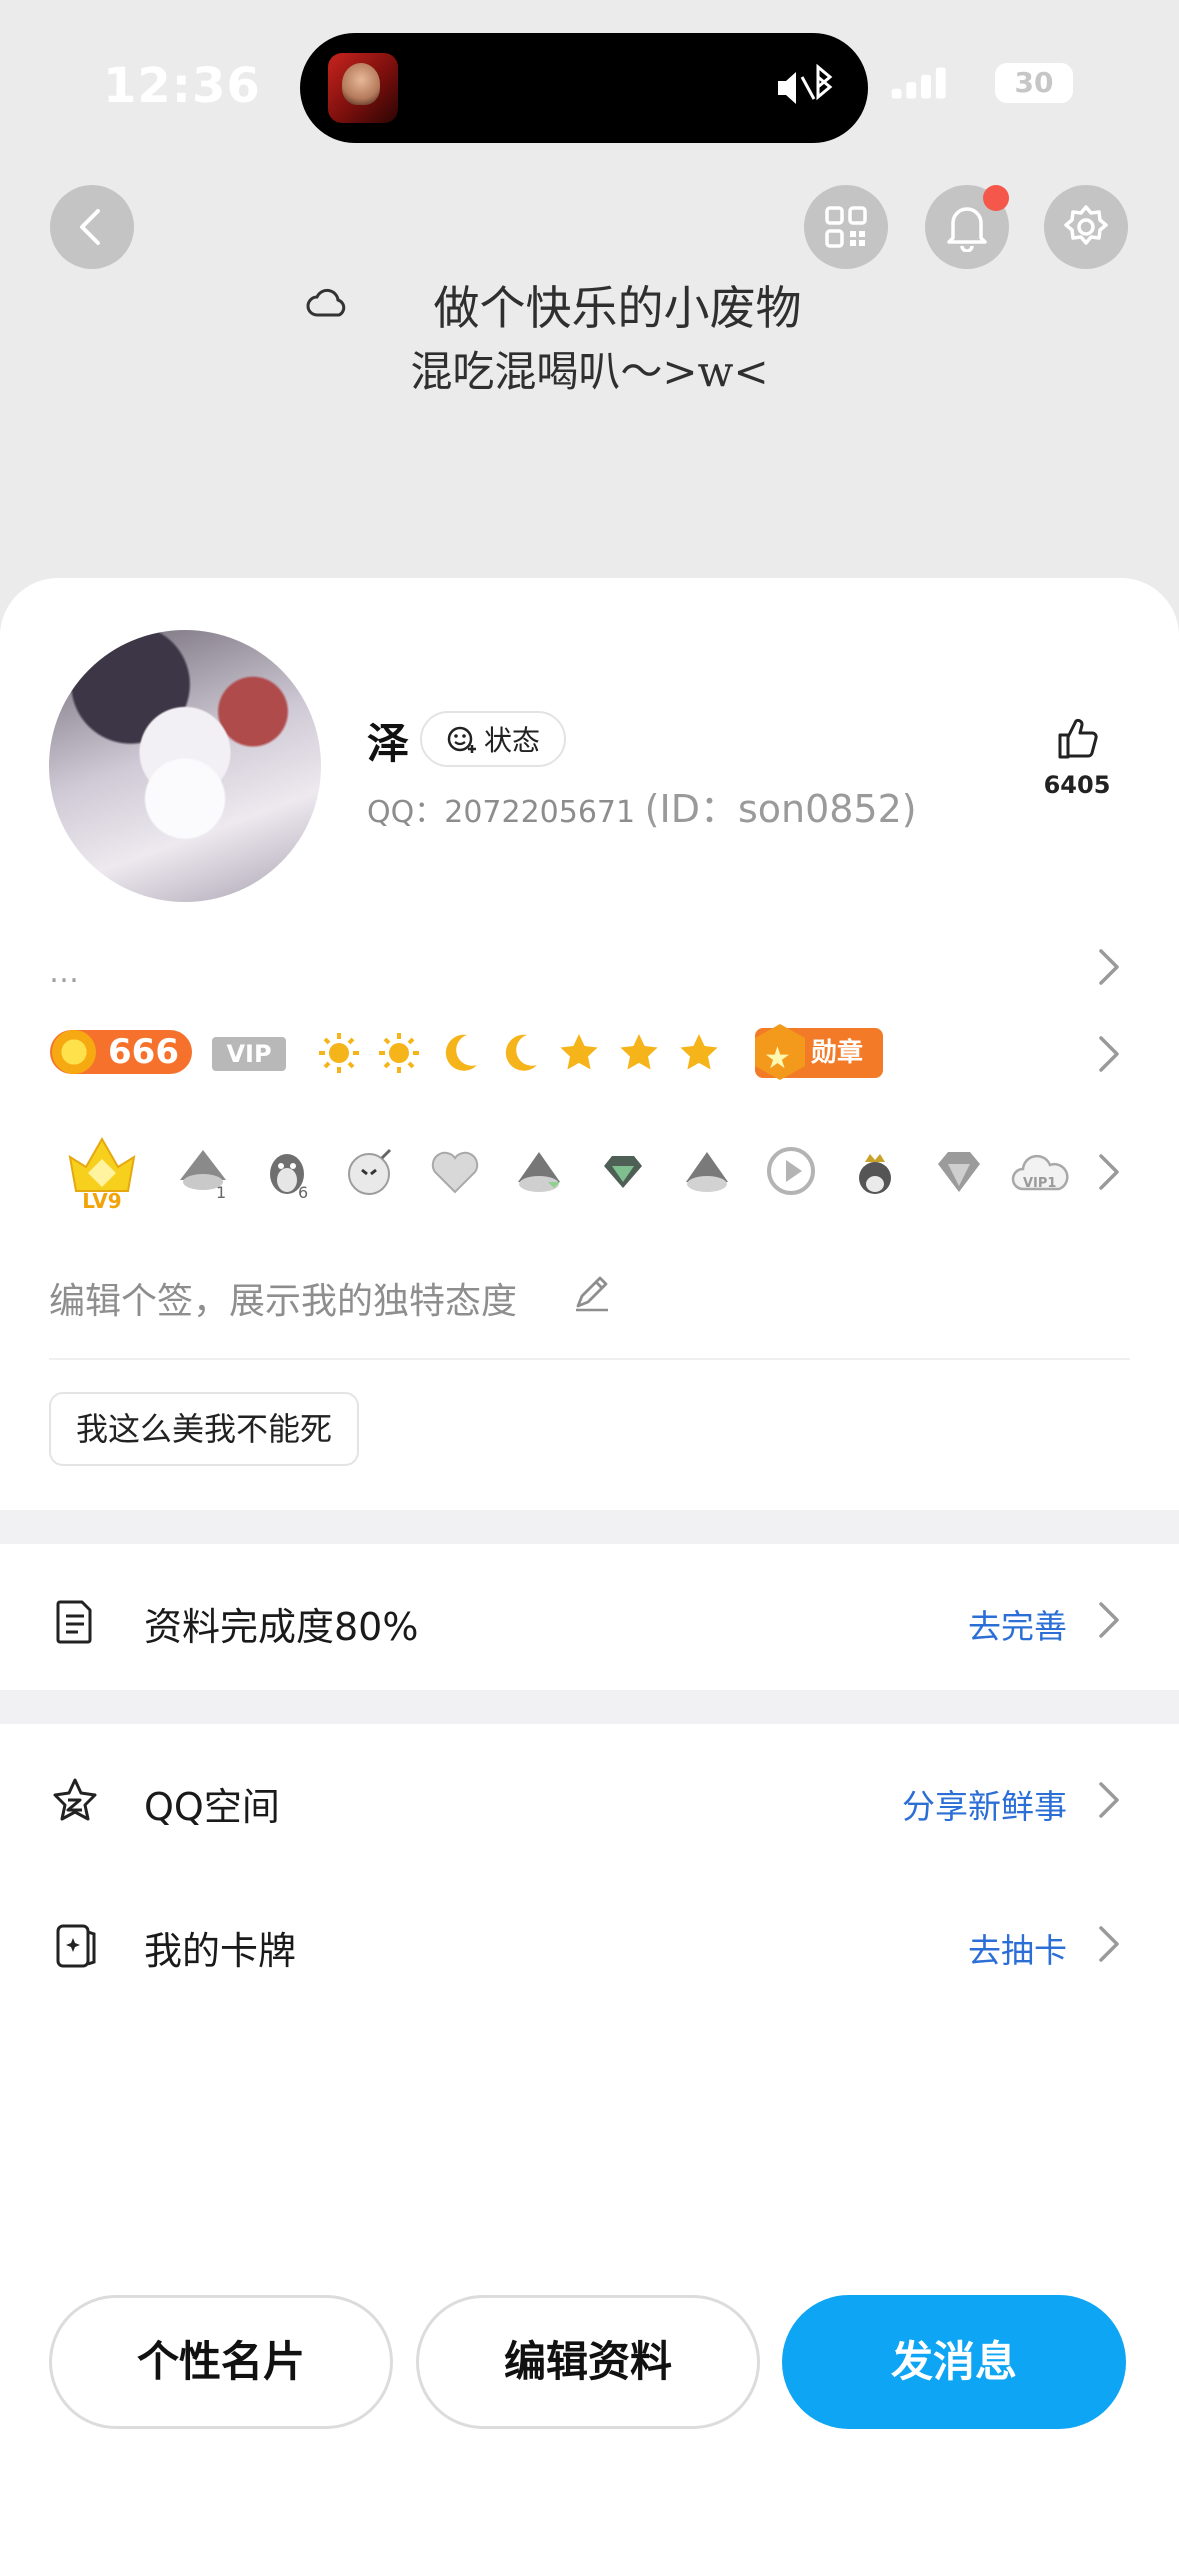 The image size is (1179, 2556). I want to click on document-icon, so click(74, 1622).